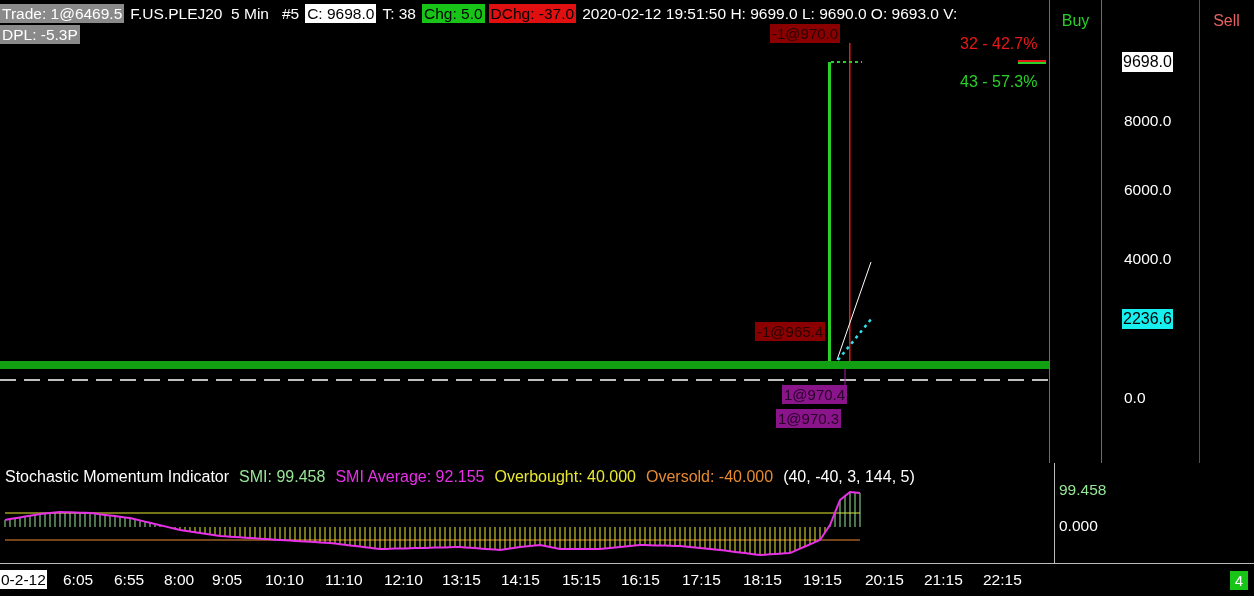 Image resolution: width=1254 pixels, height=596 pixels. I want to click on time-label: 21:15, so click(943, 579).